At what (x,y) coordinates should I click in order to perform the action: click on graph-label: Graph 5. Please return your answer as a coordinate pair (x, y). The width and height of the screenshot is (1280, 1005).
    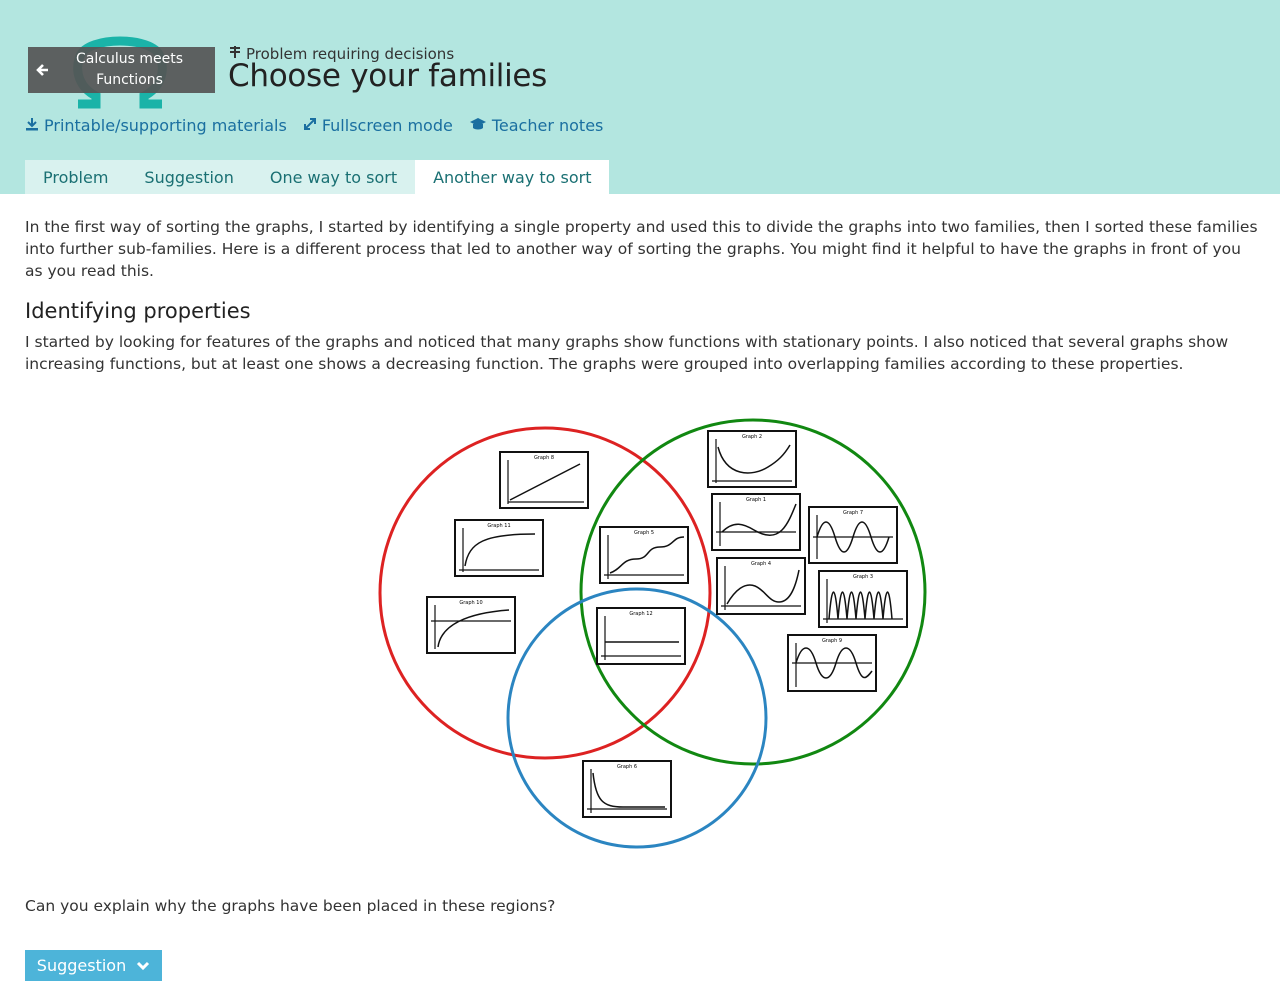
    Looking at the image, I should click on (644, 533).